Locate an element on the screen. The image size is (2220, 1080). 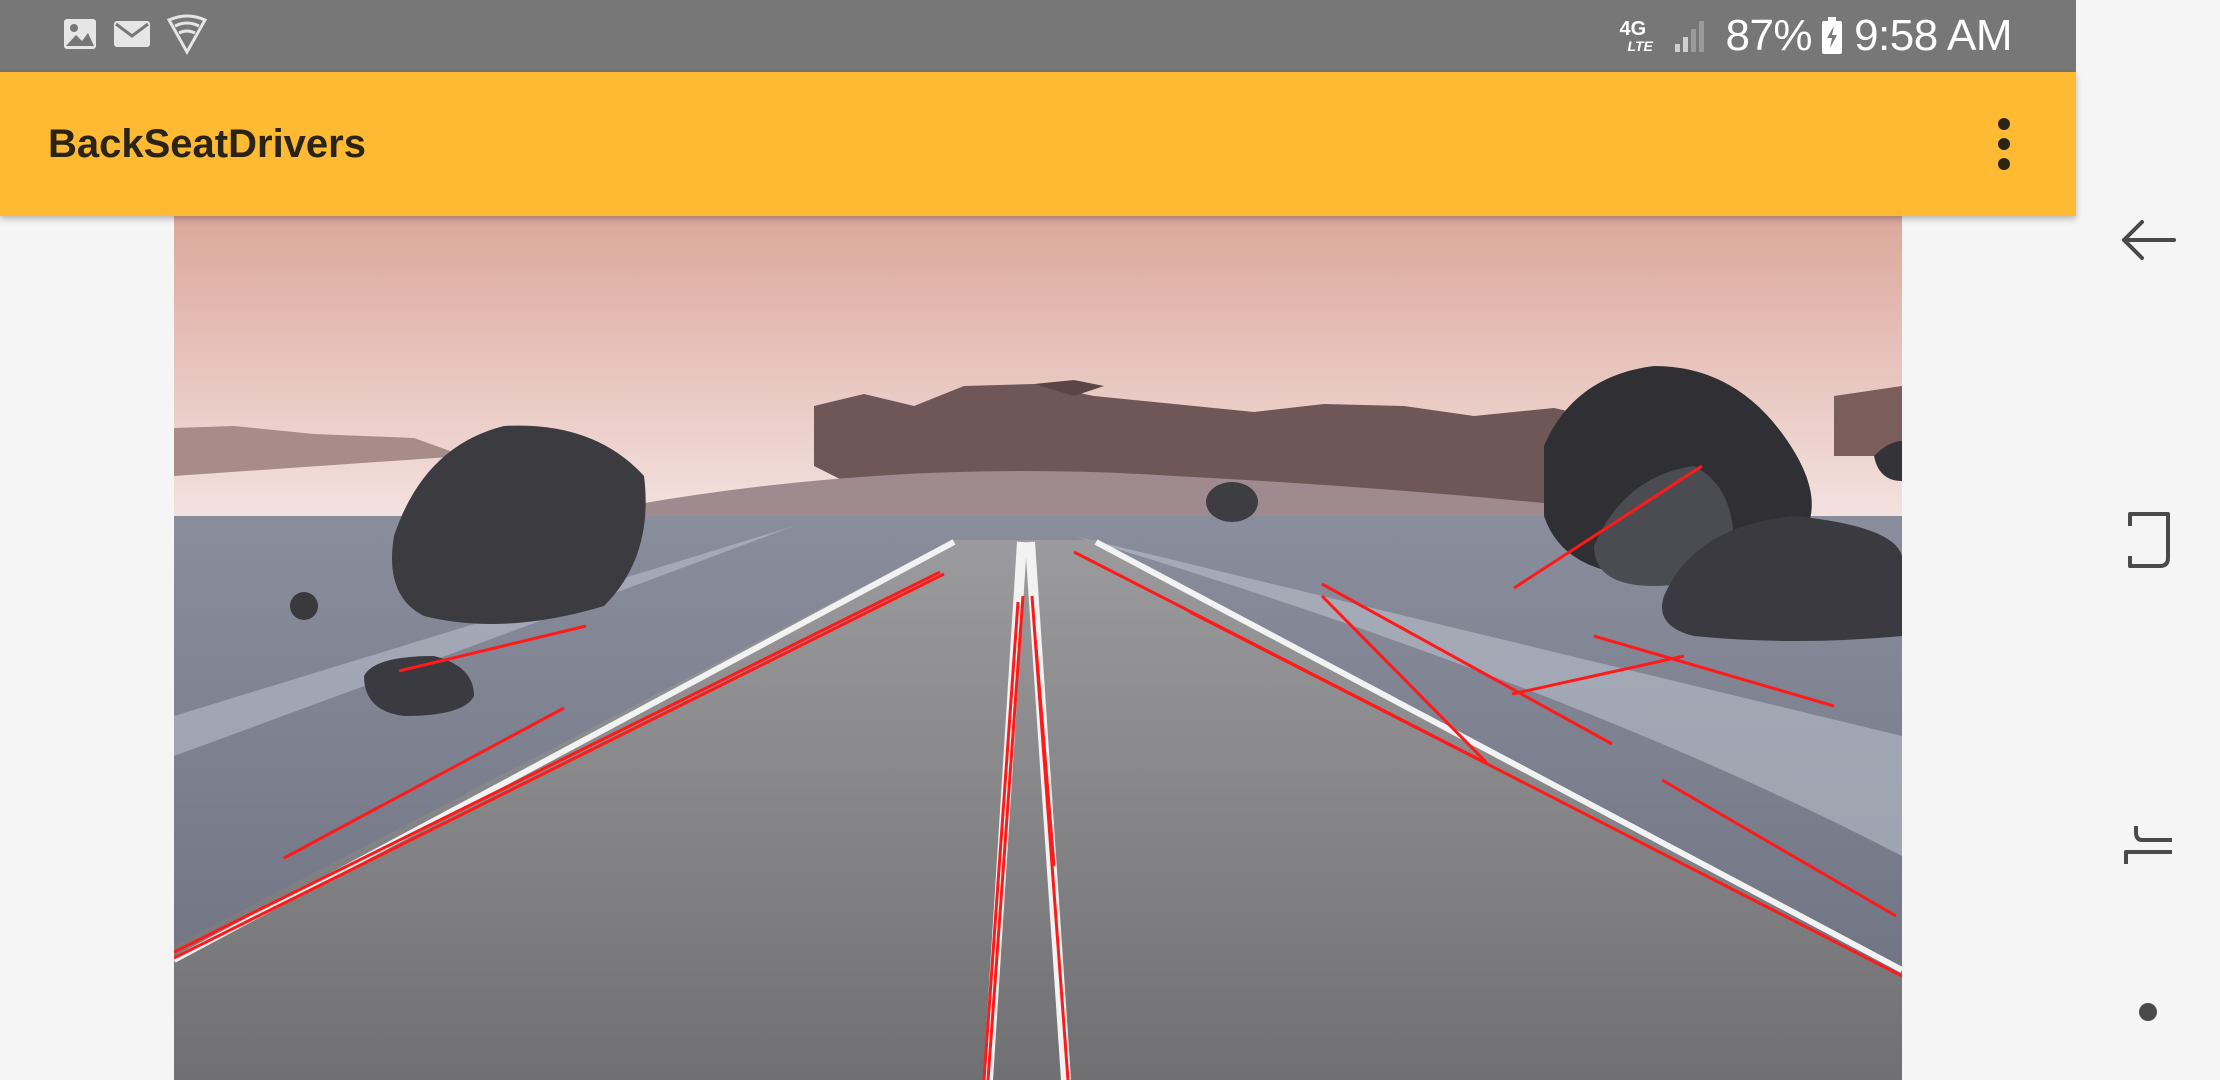
network-type: 4G LTE is located at coordinates (1640, 36).